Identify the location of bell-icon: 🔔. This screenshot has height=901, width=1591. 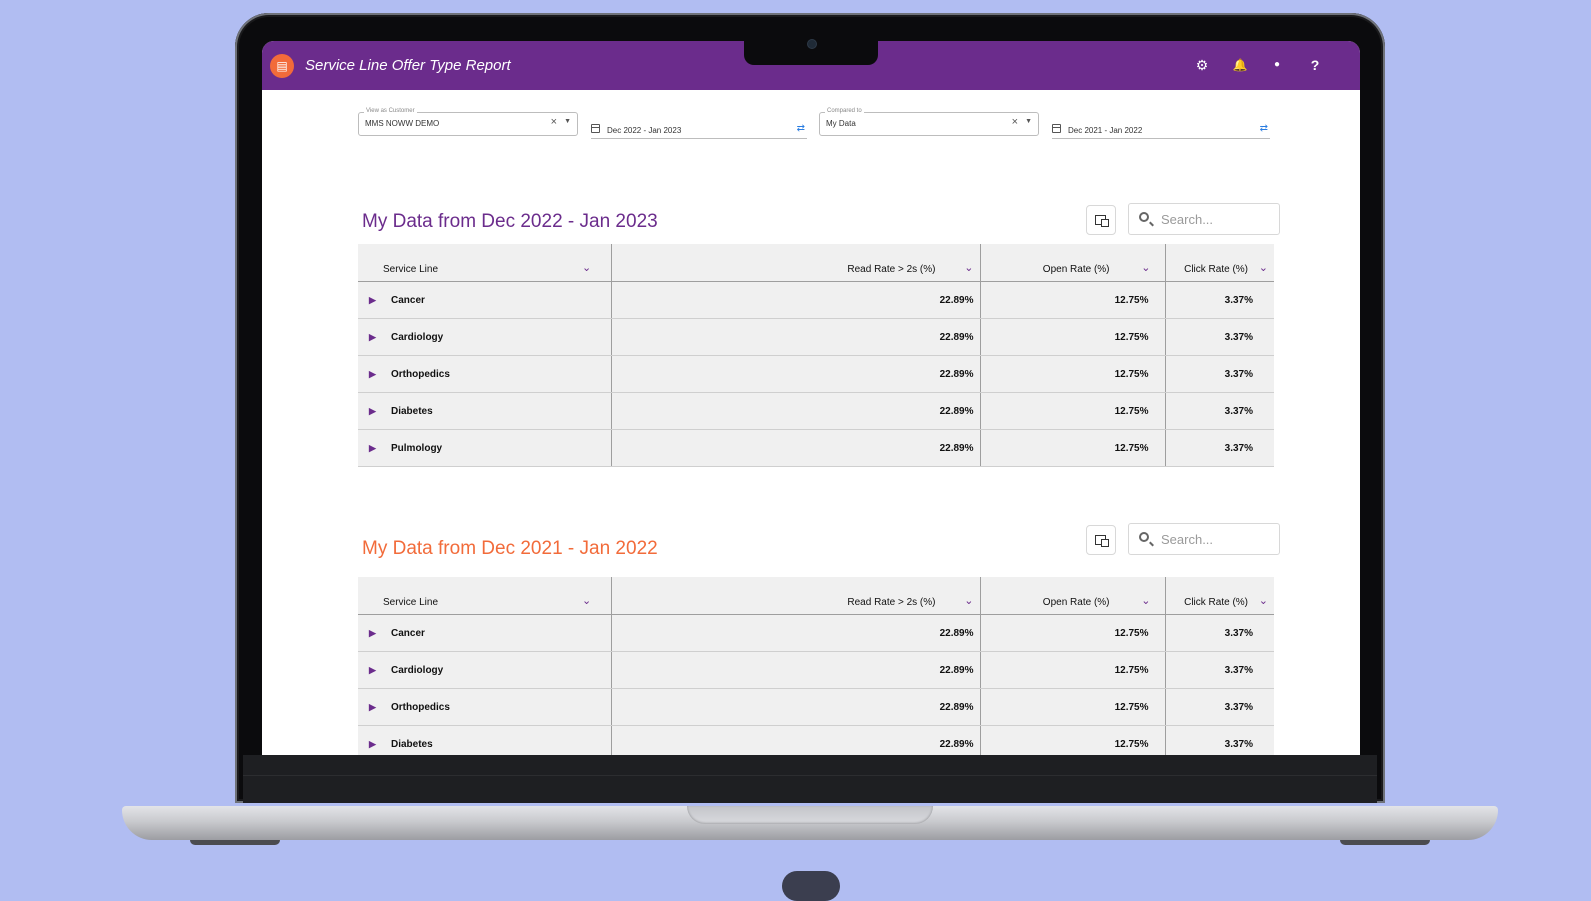
(1240, 65).